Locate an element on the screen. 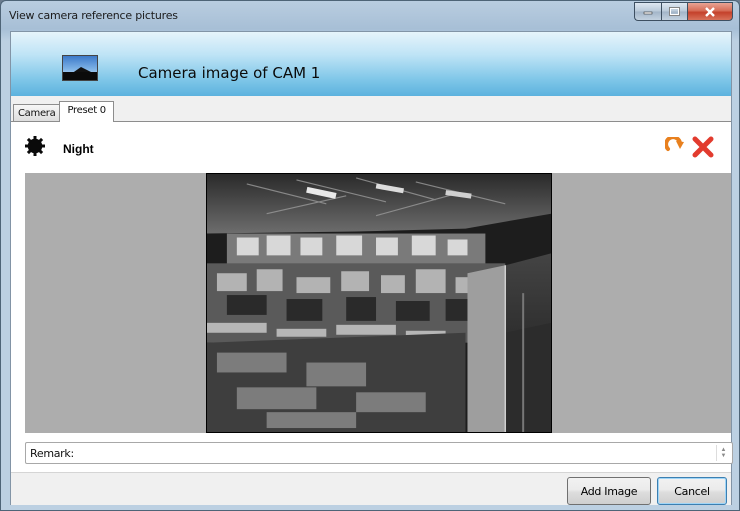 The height and width of the screenshot is (511, 740). preset-mode-label: Night is located at coordinates (78, 149).